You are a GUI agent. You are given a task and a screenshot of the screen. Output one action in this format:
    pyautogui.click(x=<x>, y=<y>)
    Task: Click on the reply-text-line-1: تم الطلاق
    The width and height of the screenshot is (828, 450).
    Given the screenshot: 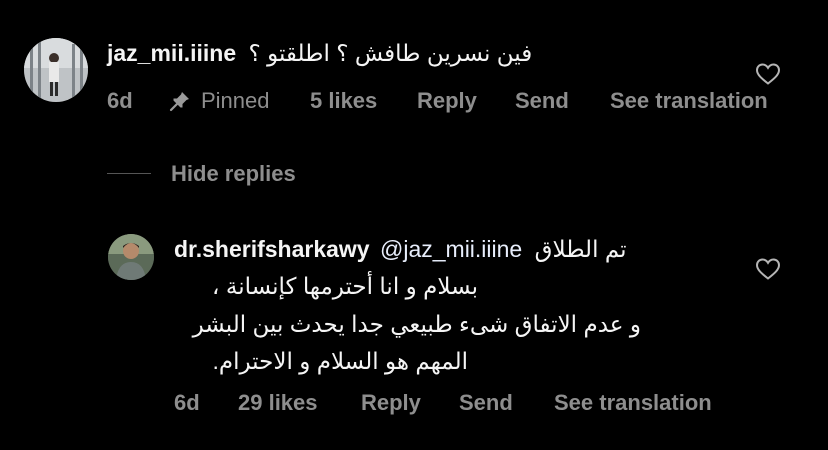 What is the action you would take?
    pyautogui.click(x=580, y=249)
    